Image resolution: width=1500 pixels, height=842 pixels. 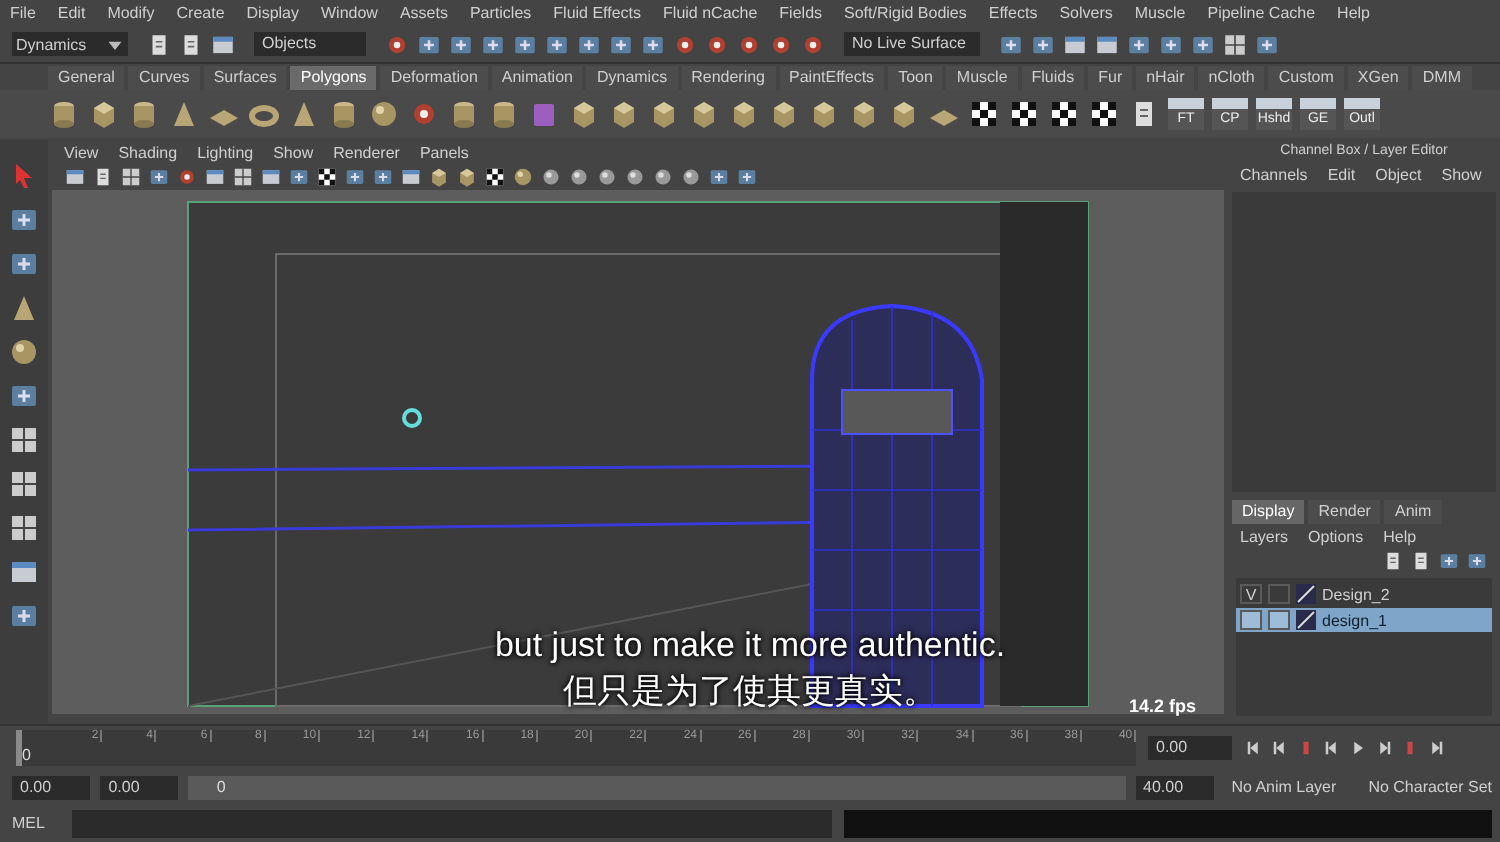 What do you see at coordinates (1358, 748) in the screenshot?
I see `play-icon` at bounding box center [1358, 748].